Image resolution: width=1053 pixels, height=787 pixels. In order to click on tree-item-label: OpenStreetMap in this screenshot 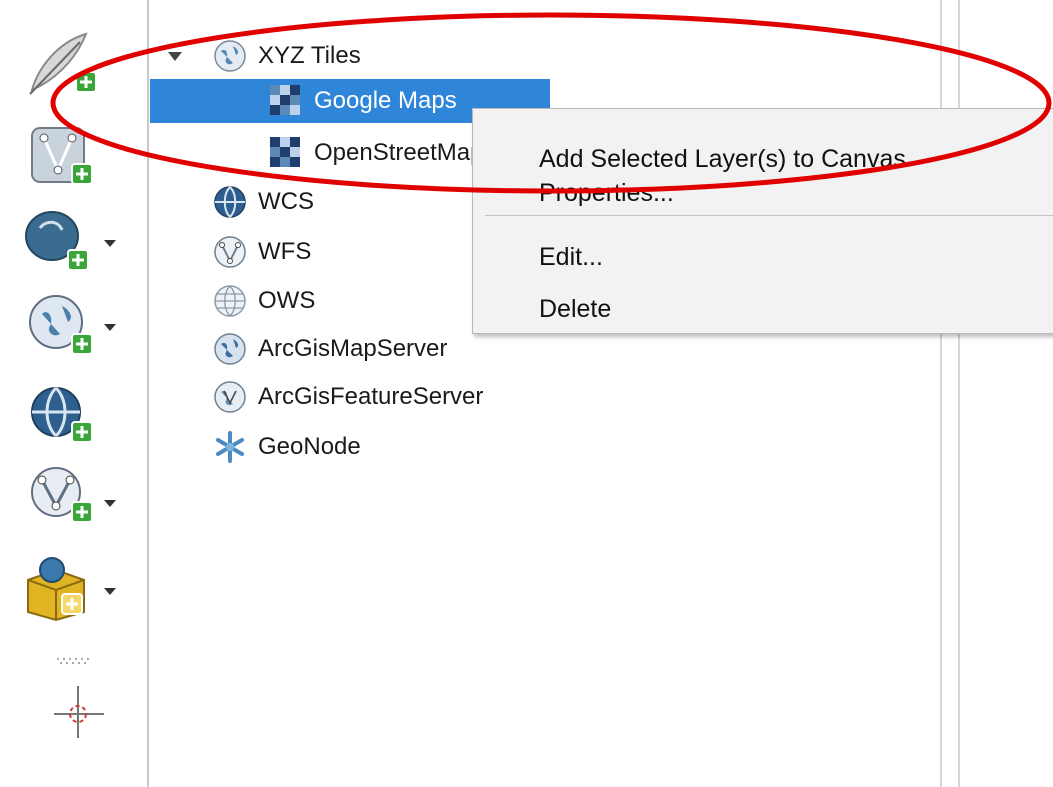, I will do `click(399, 152)`.